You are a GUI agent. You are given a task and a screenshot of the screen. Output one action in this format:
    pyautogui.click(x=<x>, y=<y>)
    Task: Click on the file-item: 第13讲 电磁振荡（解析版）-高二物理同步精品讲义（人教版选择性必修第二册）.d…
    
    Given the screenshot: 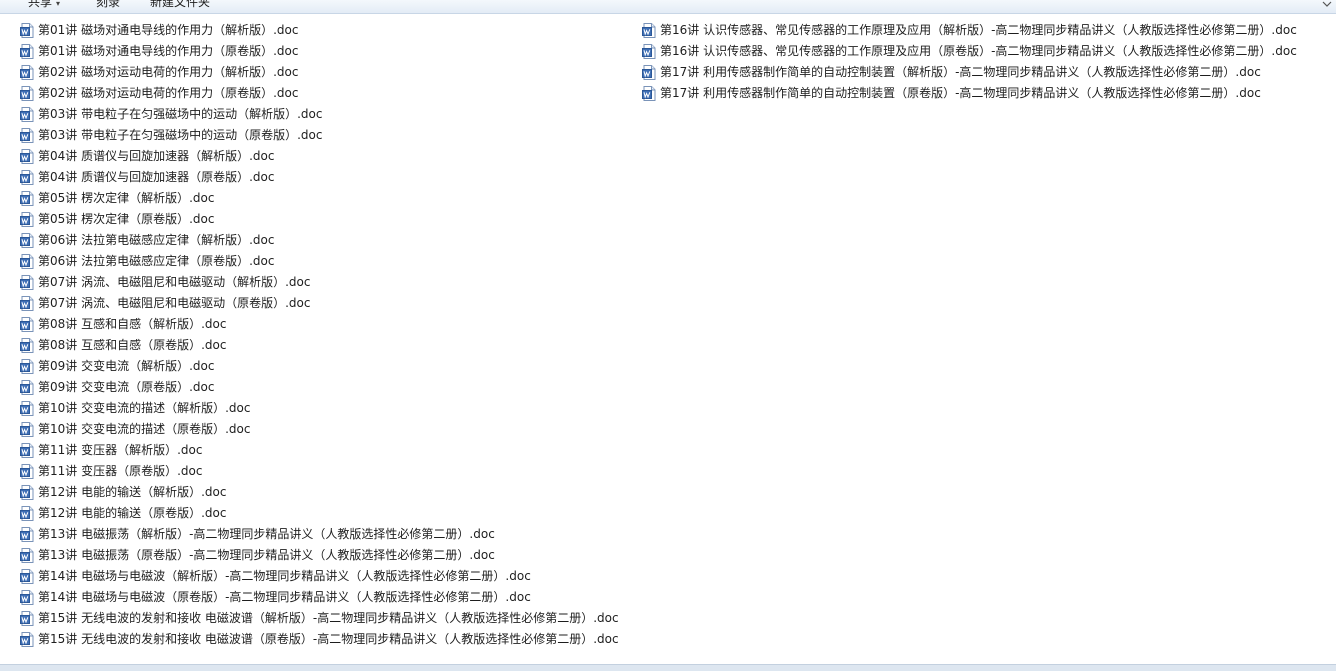 What is the action you would take?
    pyautogui.click(x=319, y=534)
    